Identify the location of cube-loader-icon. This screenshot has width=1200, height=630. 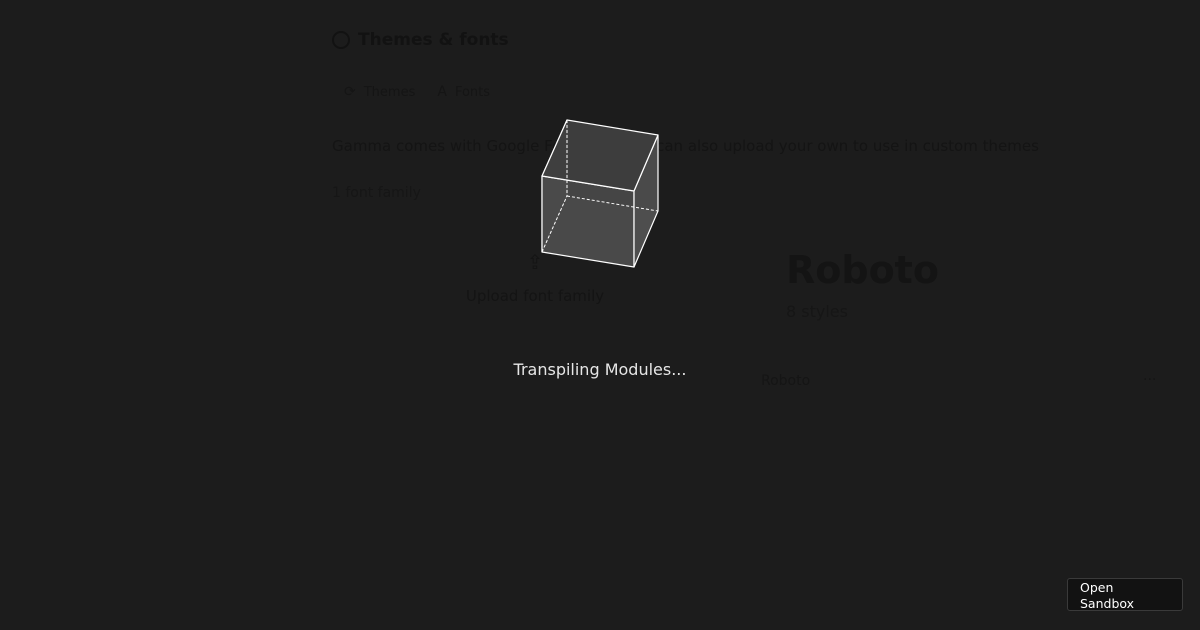
(600, 193).